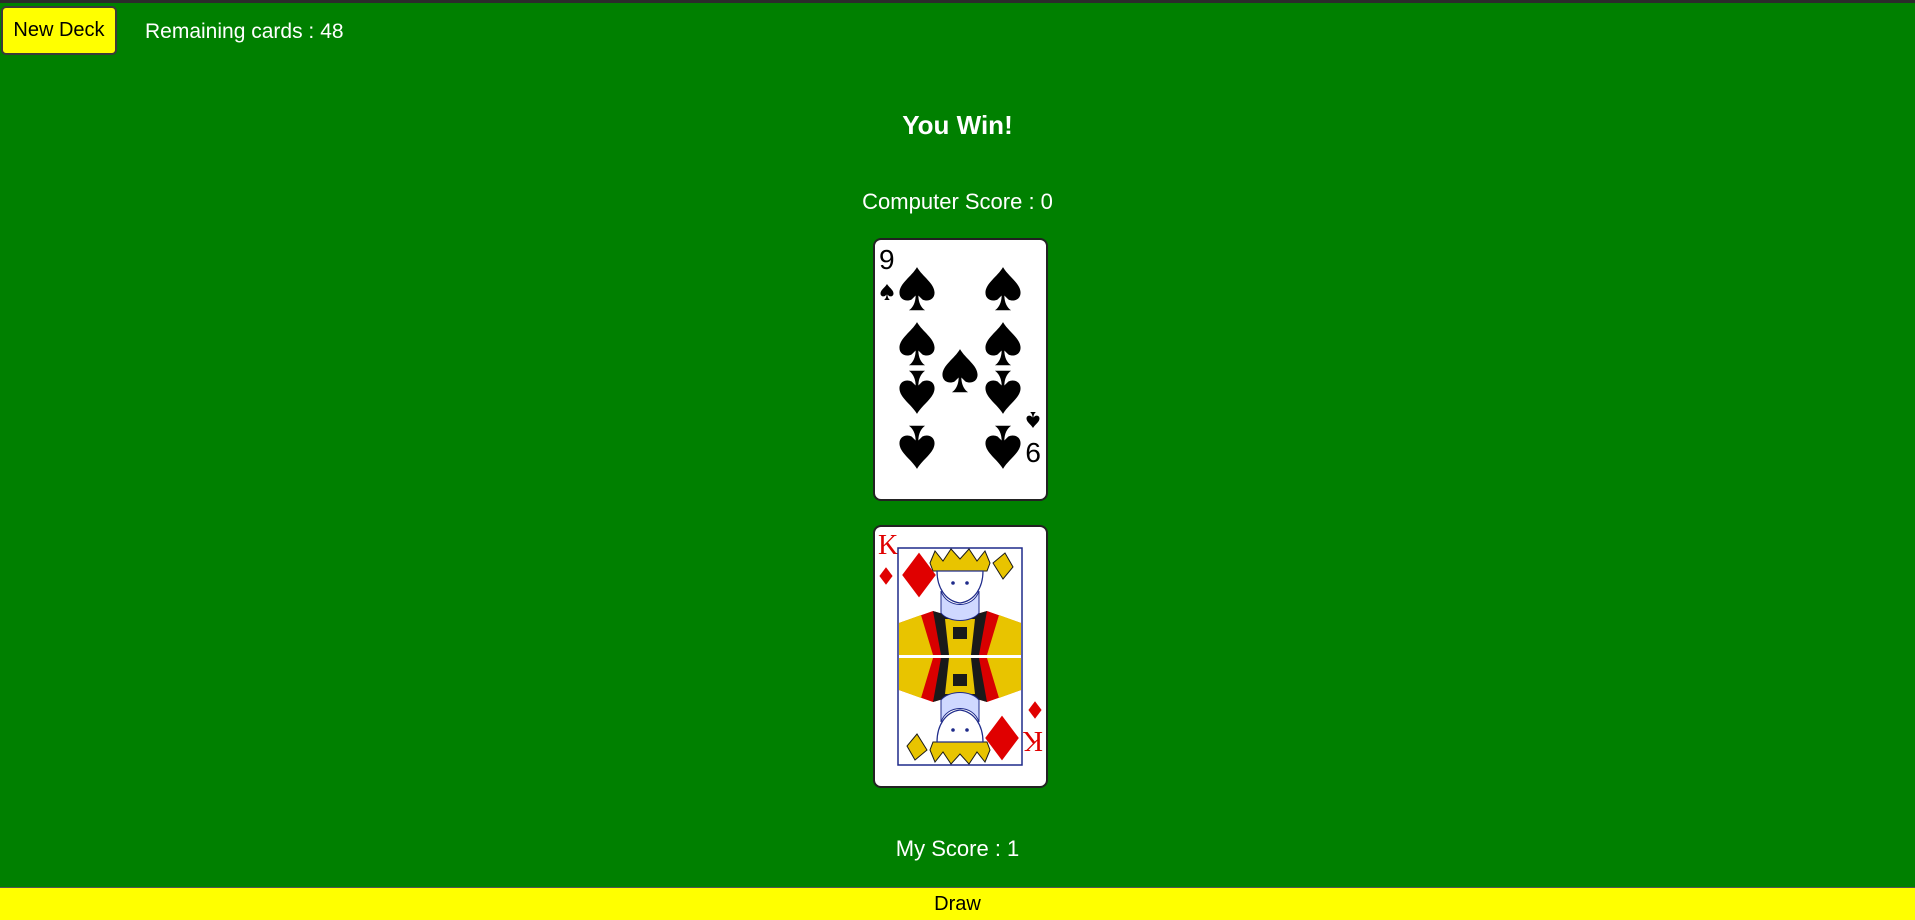 The height and width of the screenshot is (920, 1915). Describe the element at coordinates (887, 259) in the screenshot. I see `card-rank-top: 9` at that location.